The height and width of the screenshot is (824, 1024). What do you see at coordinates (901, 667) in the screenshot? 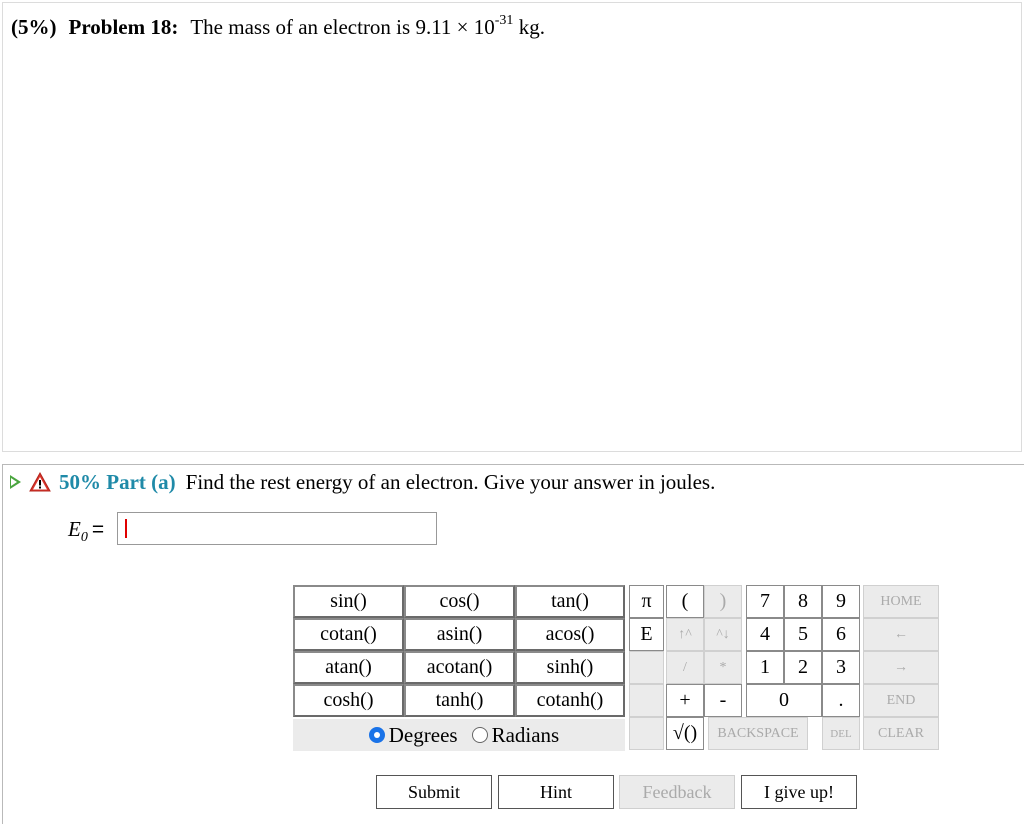
I see `right-arrow-icon: →` at bounding box center [901, 667].